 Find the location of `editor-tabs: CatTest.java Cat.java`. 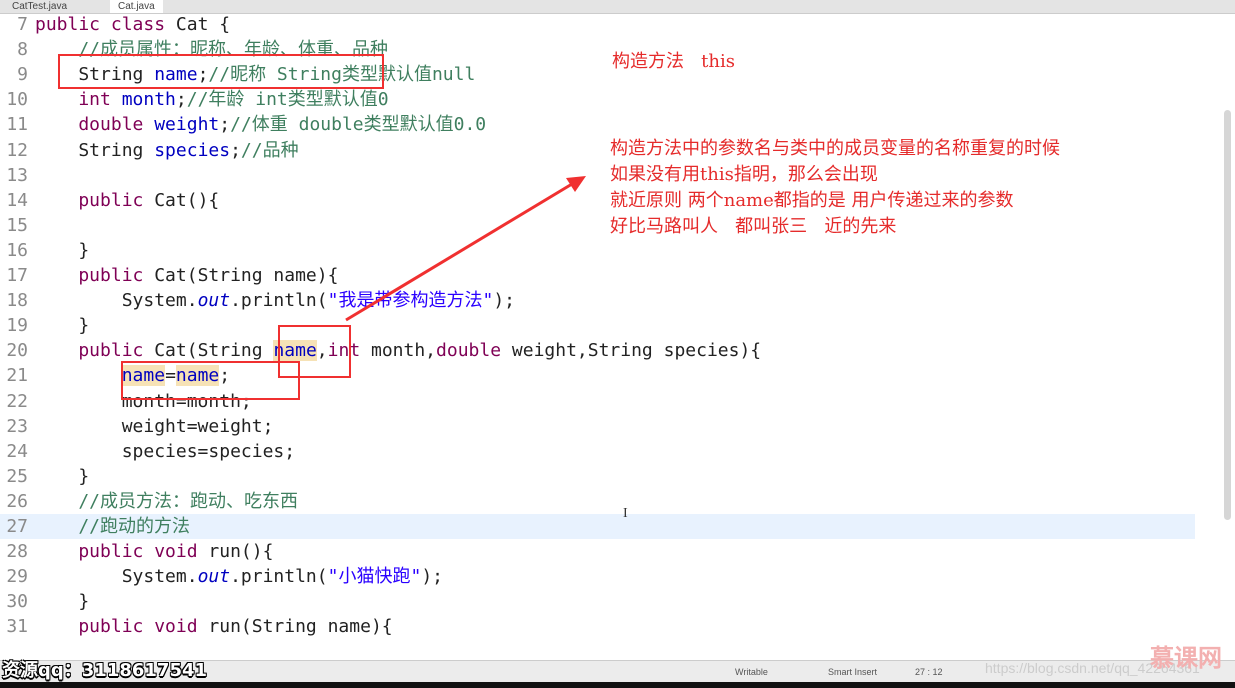

editor-tabs: CatTest.java Cat.java is located at coordinates (617, 7).